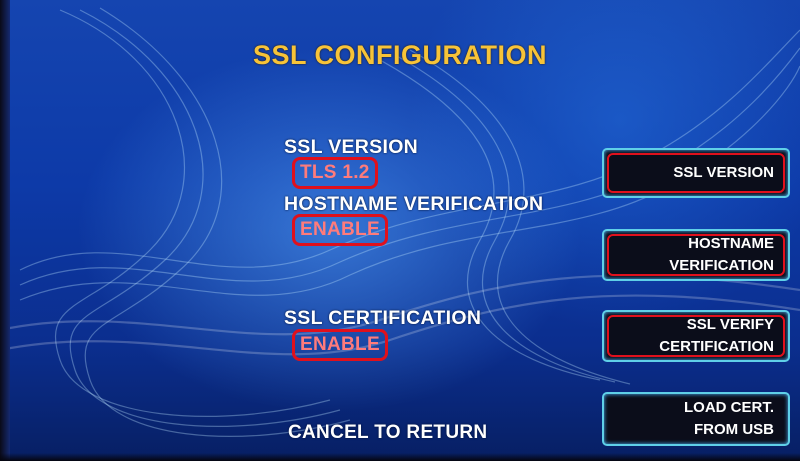 The width and height of the screenshot is (800, 461). I want to click on ssl-verify-certification-button-label: SSL VERIFY CERTIFICATION, so click(716, 335).